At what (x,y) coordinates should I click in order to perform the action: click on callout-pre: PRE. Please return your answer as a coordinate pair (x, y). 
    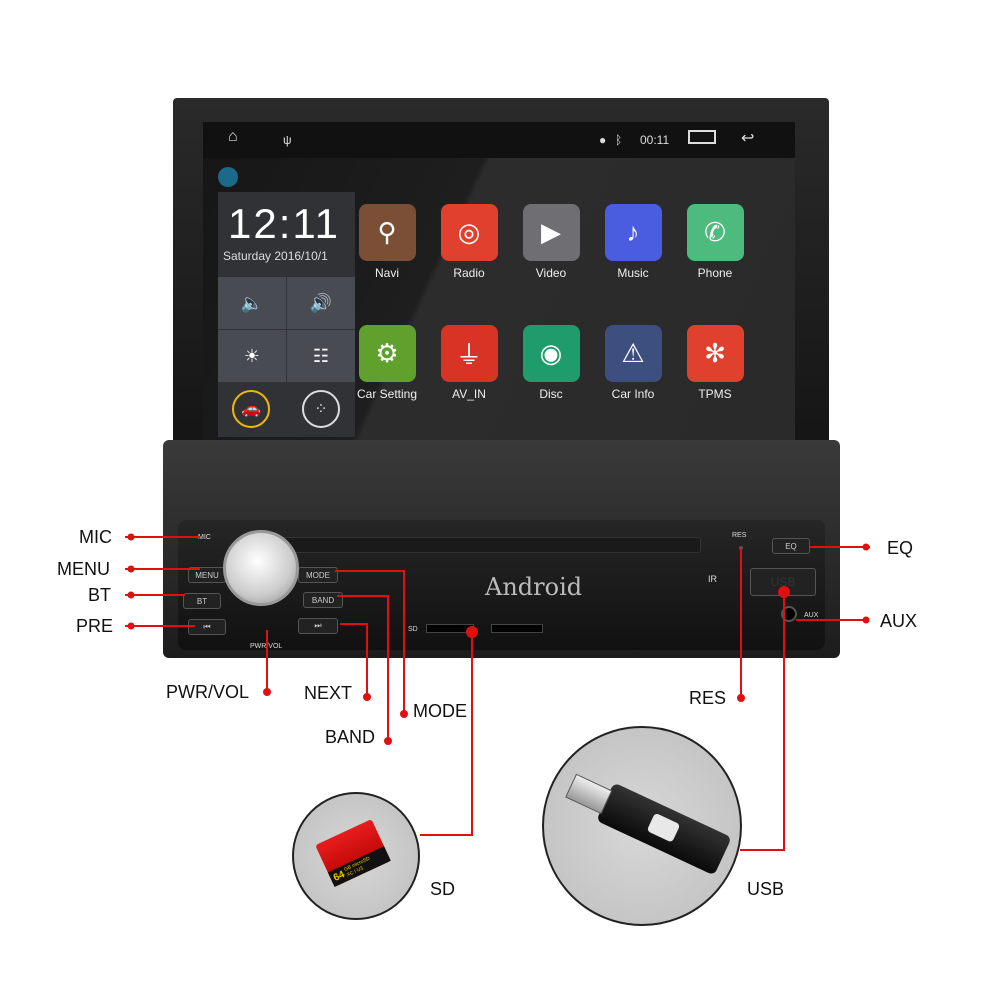
    Looking at the image, I should click on (95, 626).